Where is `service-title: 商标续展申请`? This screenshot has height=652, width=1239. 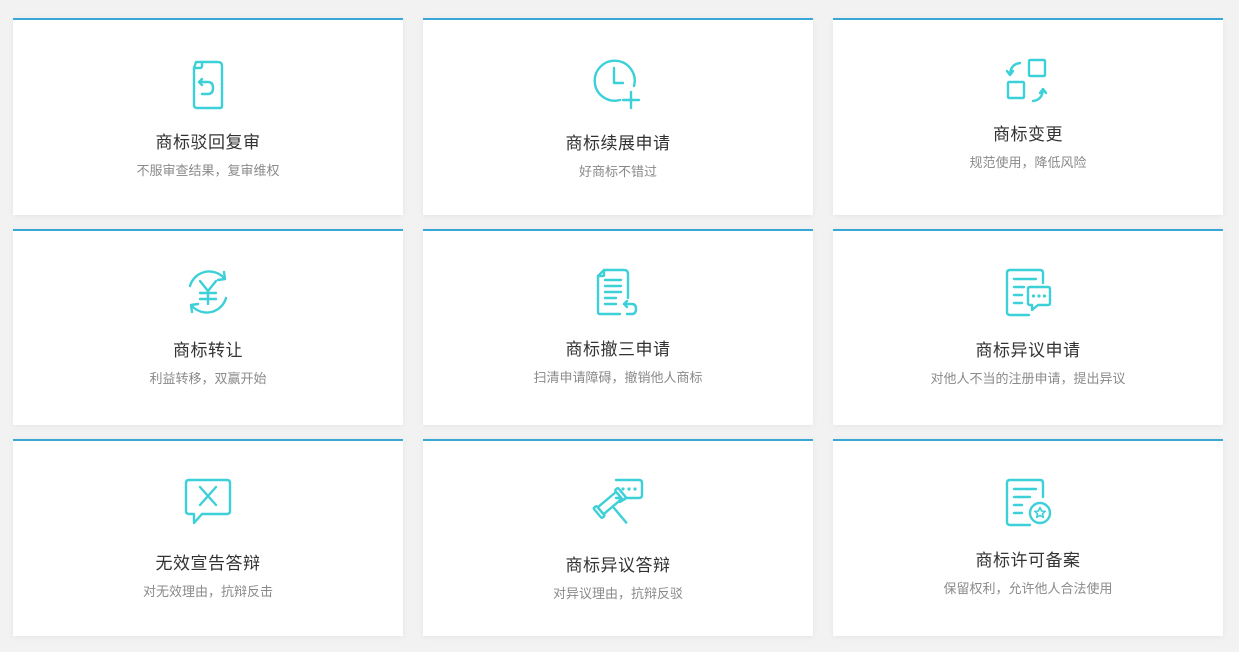 service-title: 商标续展申请 is located at coordinates (618, 144).